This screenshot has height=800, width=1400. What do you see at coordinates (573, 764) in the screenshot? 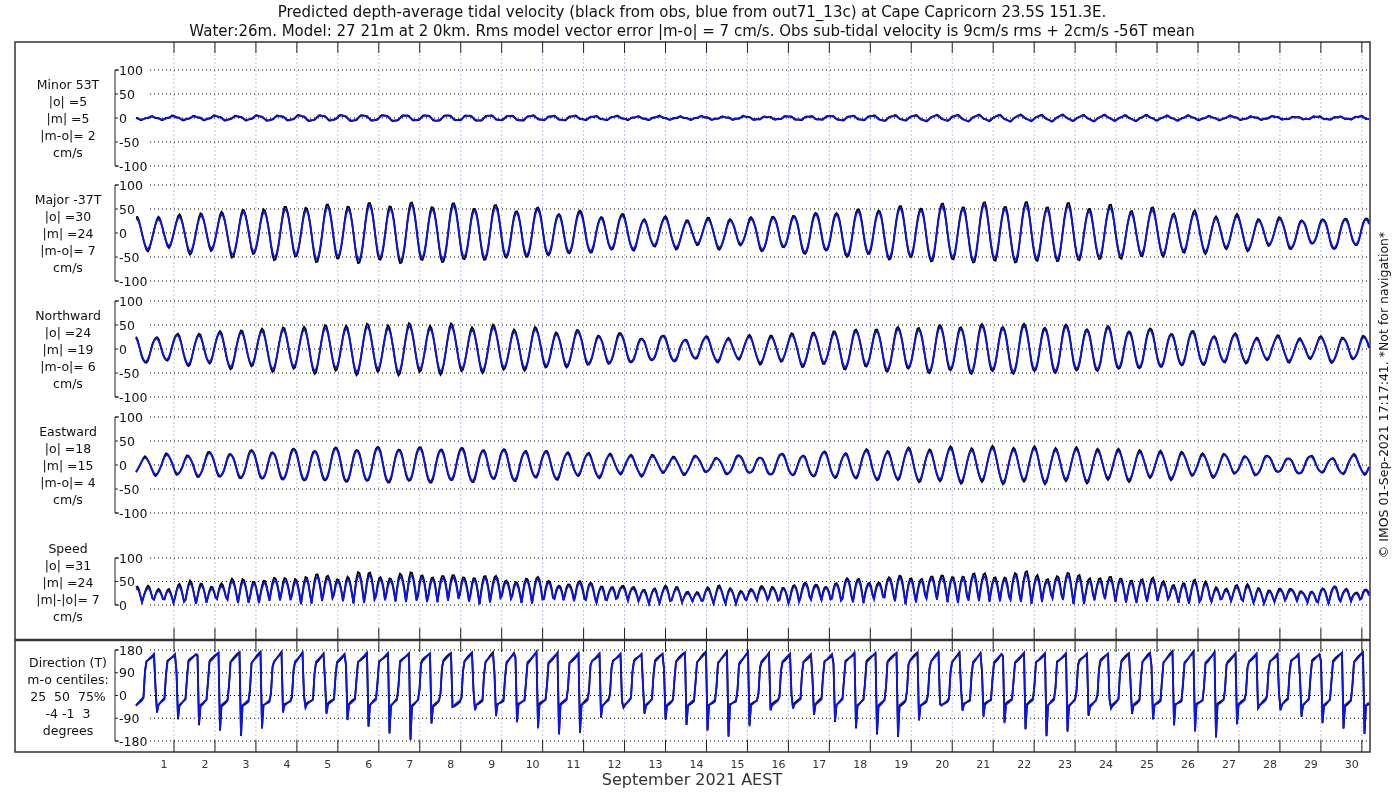
I see `day-label: 11` at bounding box center [573, 764].